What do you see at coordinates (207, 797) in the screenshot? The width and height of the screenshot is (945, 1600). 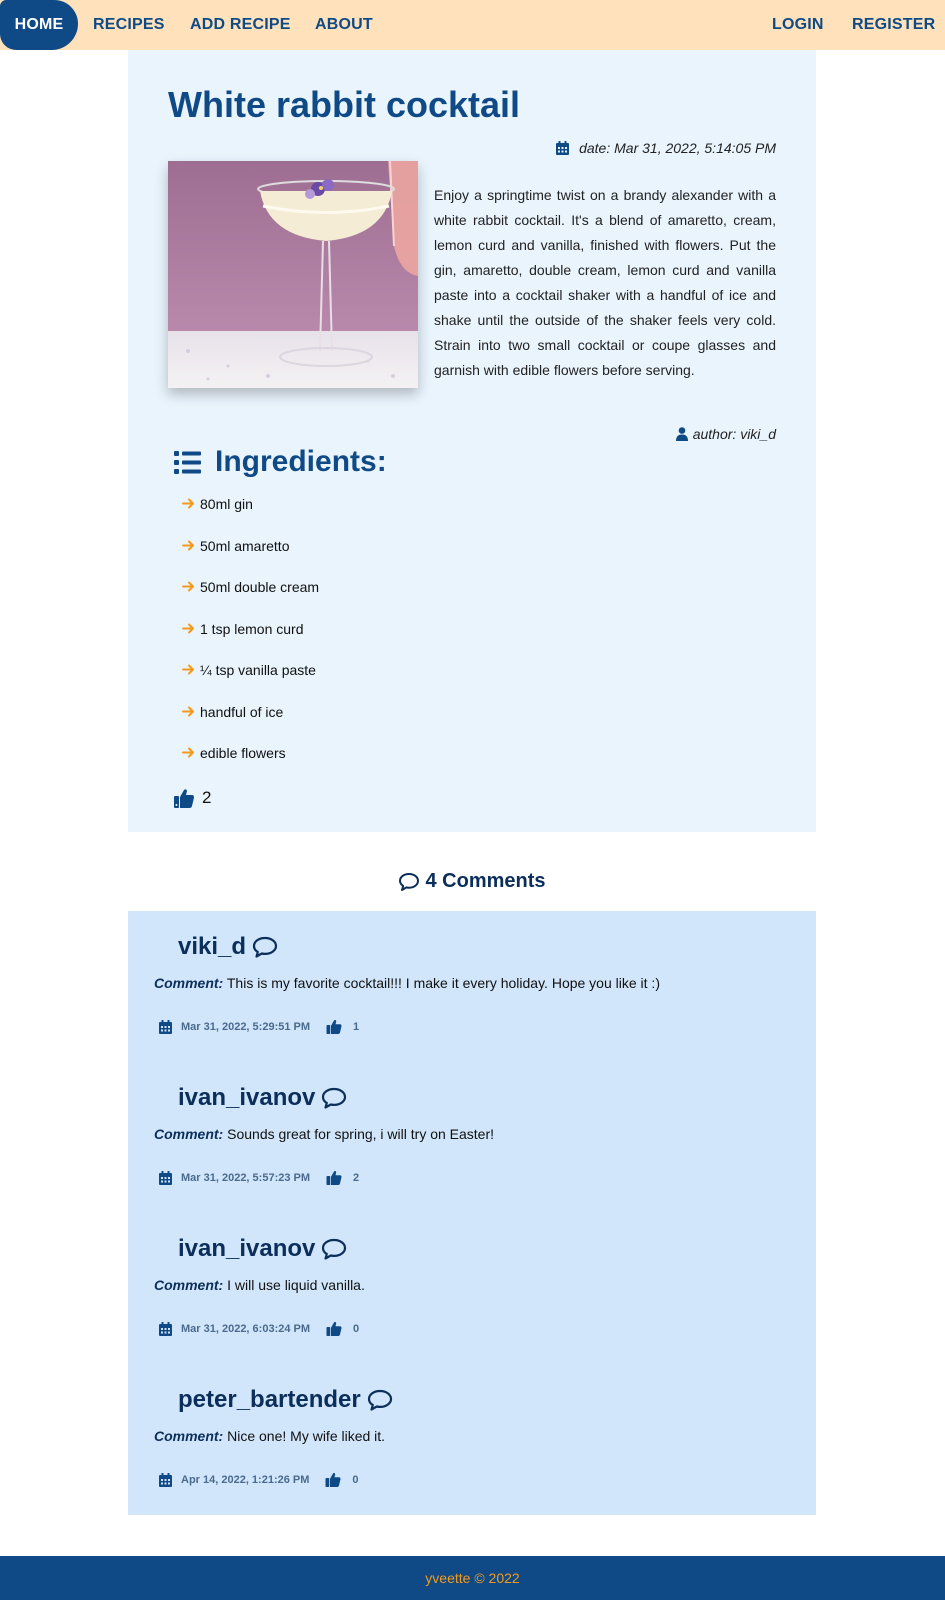 I see `recipe-likes-count: 2` at bounding box center [207, 797].